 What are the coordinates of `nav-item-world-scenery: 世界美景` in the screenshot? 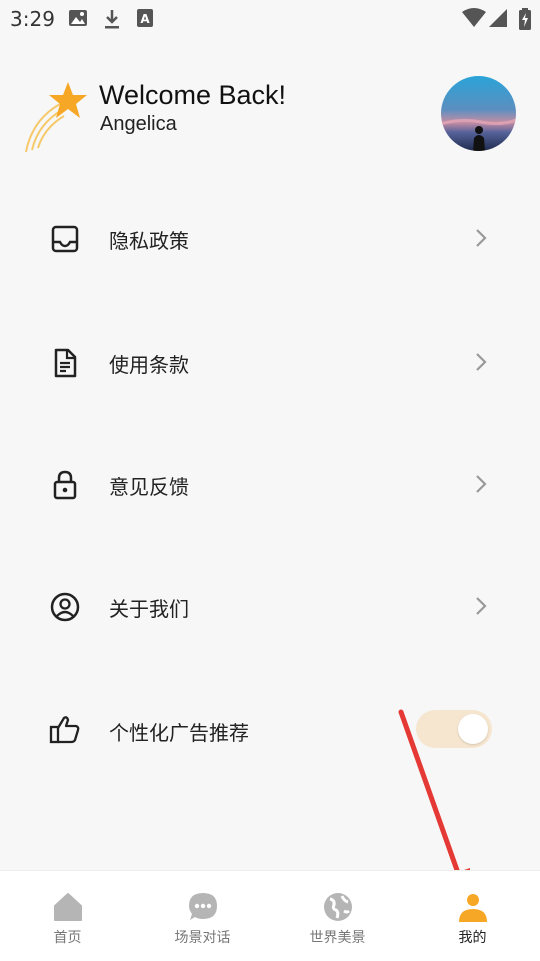 It's located at (337, 916).